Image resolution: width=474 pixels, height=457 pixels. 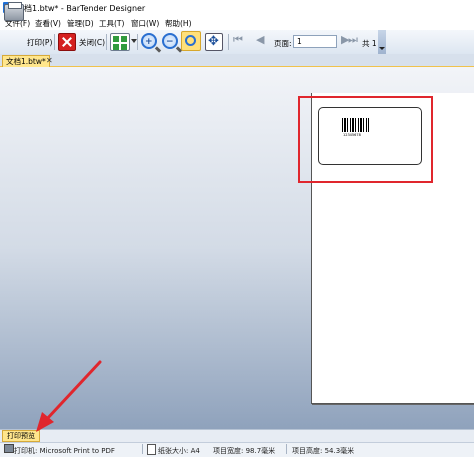 What do you see at coordinates (48, 23) in the screenshot?
I see `menu-view: 查看(V)` at bounding box center [48, 23].